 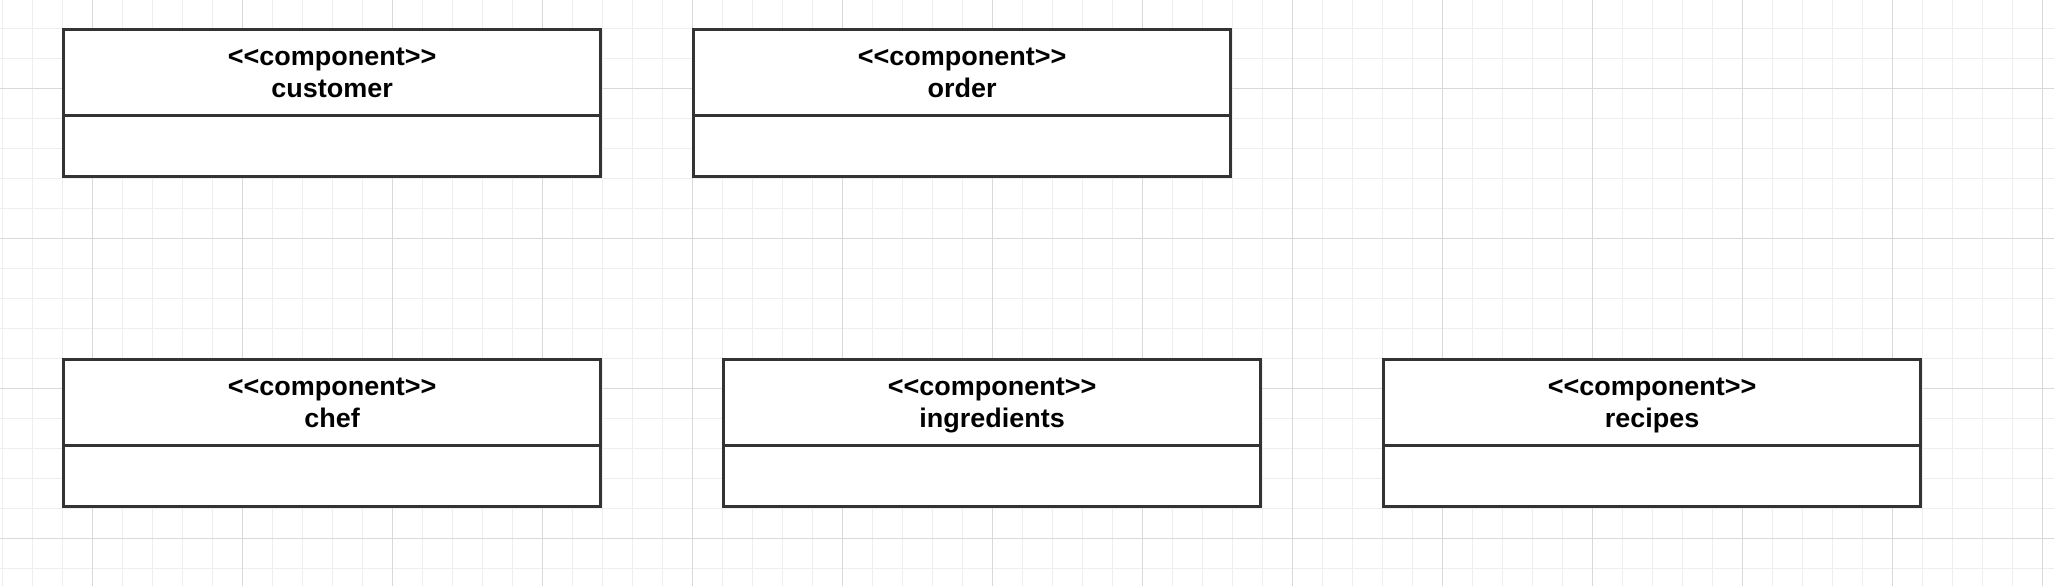 I want to click on component-header: <<component>> ingredients, so click(x=992, y=404).